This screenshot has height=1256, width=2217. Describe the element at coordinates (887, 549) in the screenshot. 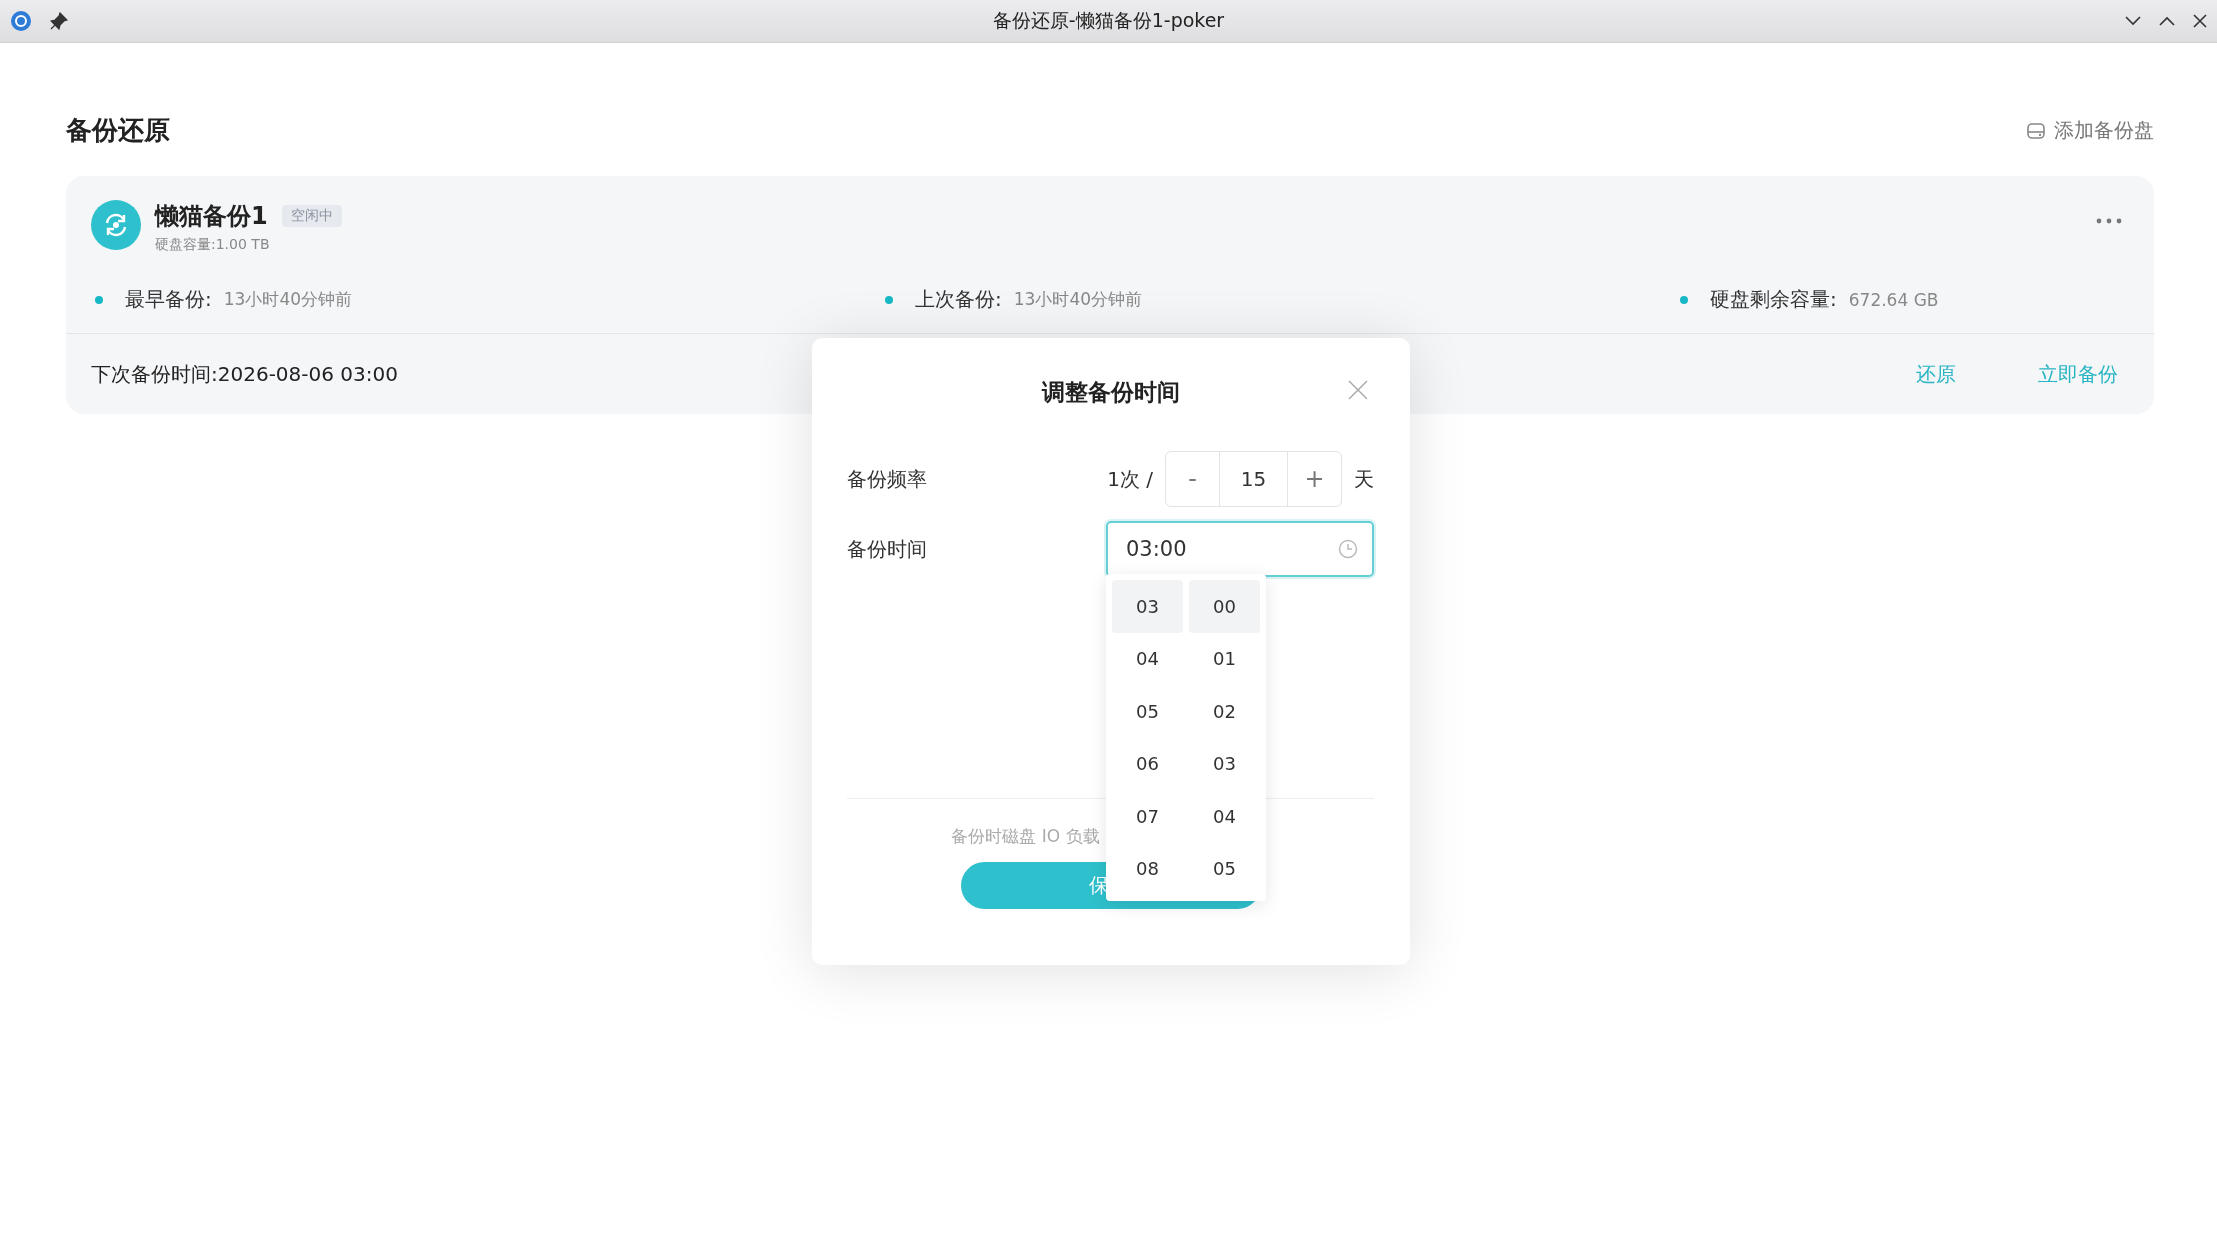

I see `field-label: 备份时间` at that location.